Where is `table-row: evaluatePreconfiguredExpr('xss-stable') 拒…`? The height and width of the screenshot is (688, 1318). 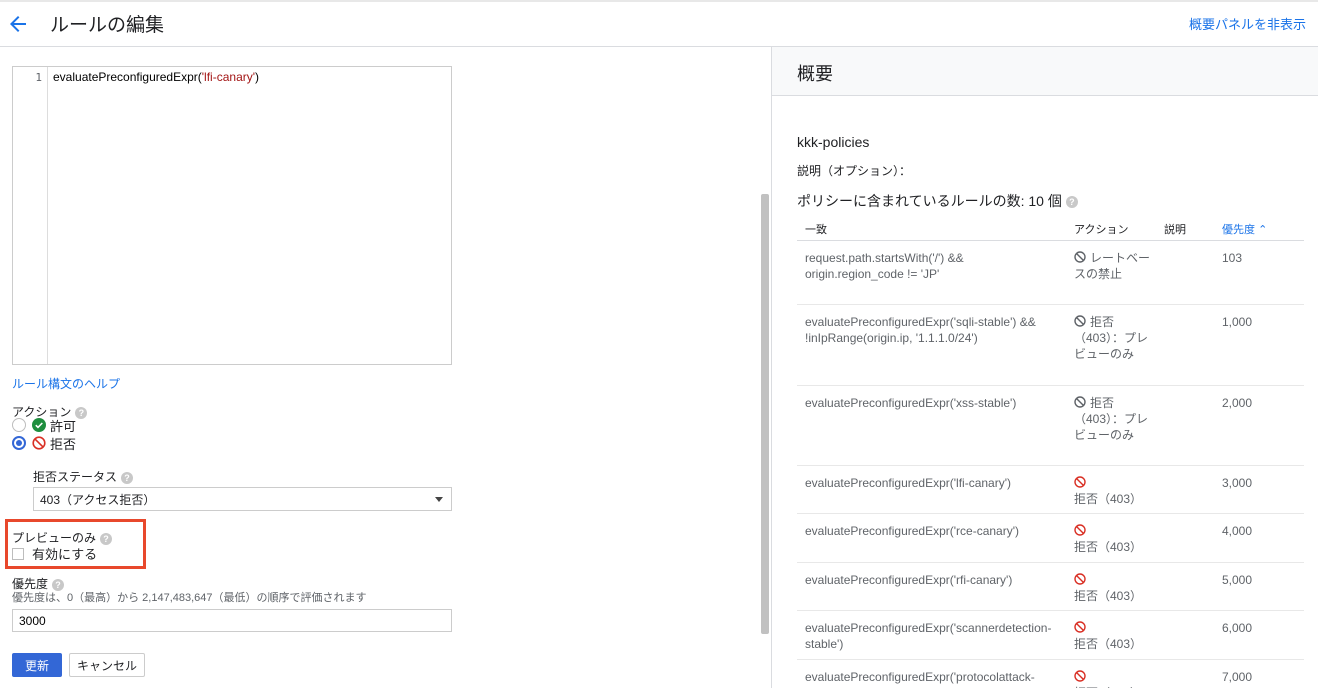
table-row: evaluatePreconfiguredExpr('xss-stable') 拒… is located at coordinates (1050, 426).